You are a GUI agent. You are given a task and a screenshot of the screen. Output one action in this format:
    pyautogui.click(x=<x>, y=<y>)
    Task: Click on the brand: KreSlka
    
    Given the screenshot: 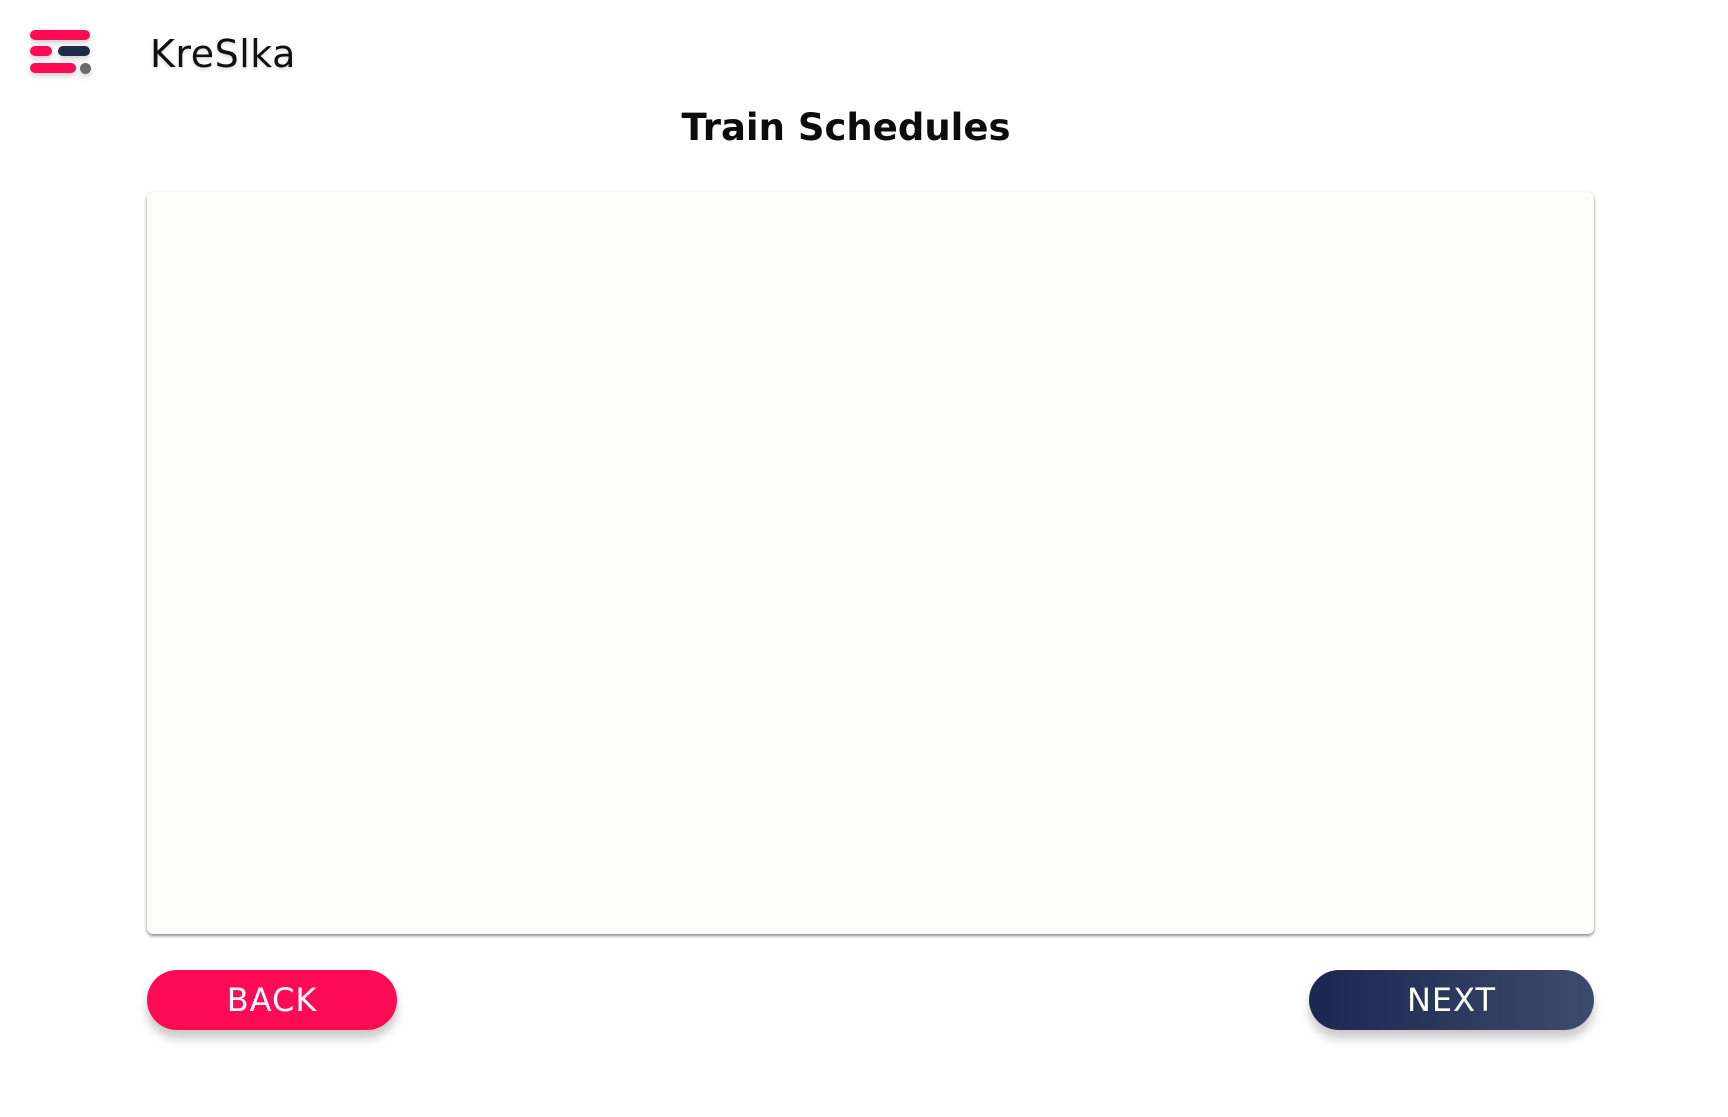 What is the action you would take?
    pyautogui.click(x=162, y=54)
    